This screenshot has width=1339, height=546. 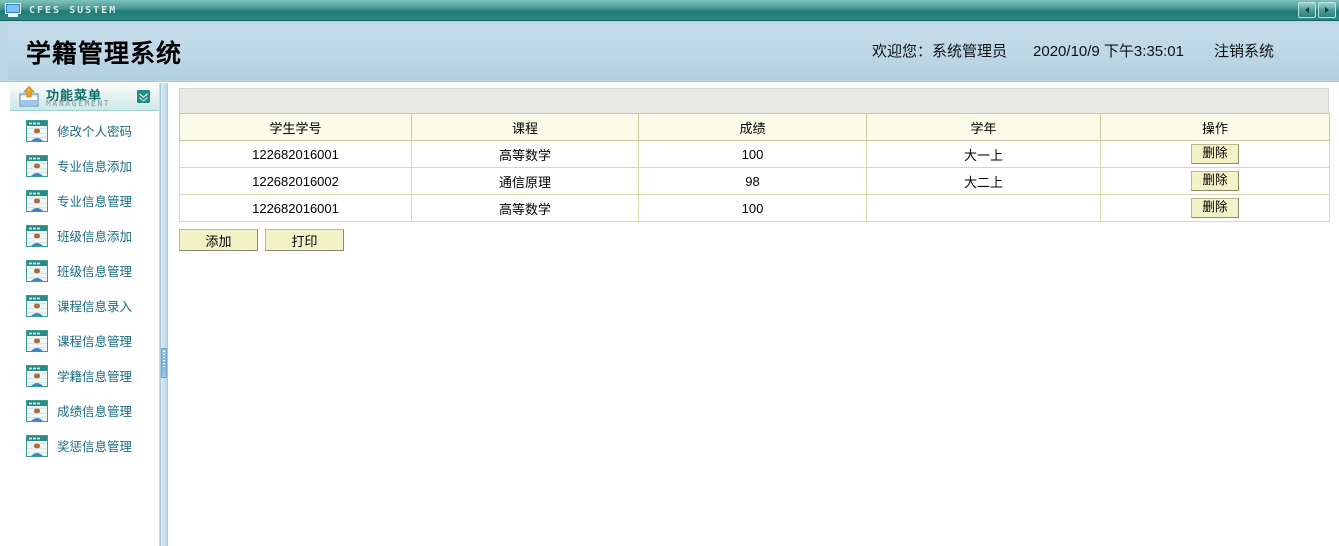 I want to click on sidebar-item-add-class: 班级信息添加, so click(x=84, y=235).